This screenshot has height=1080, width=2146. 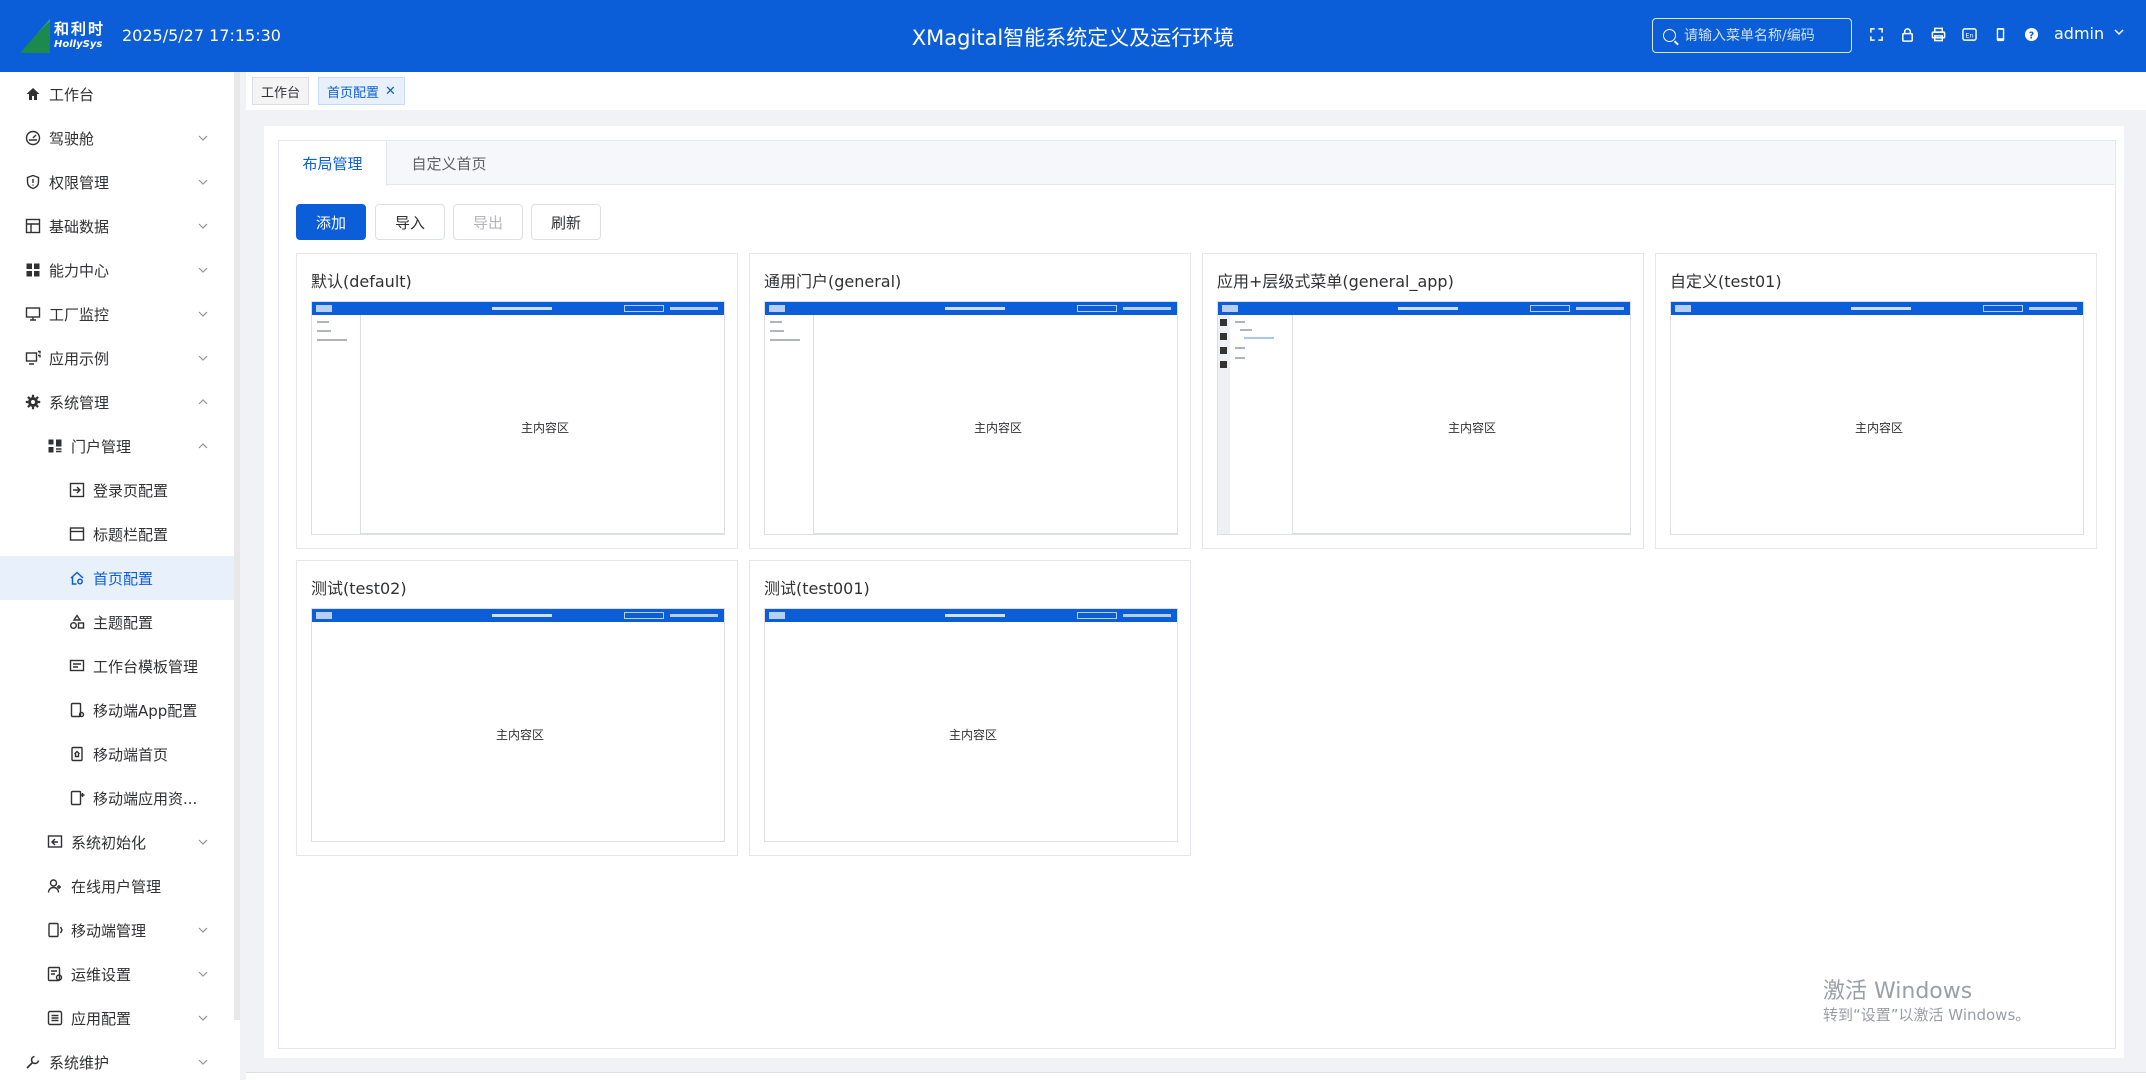 I want to click on card-title: 通用门户(general), so click(x=833, y=281).